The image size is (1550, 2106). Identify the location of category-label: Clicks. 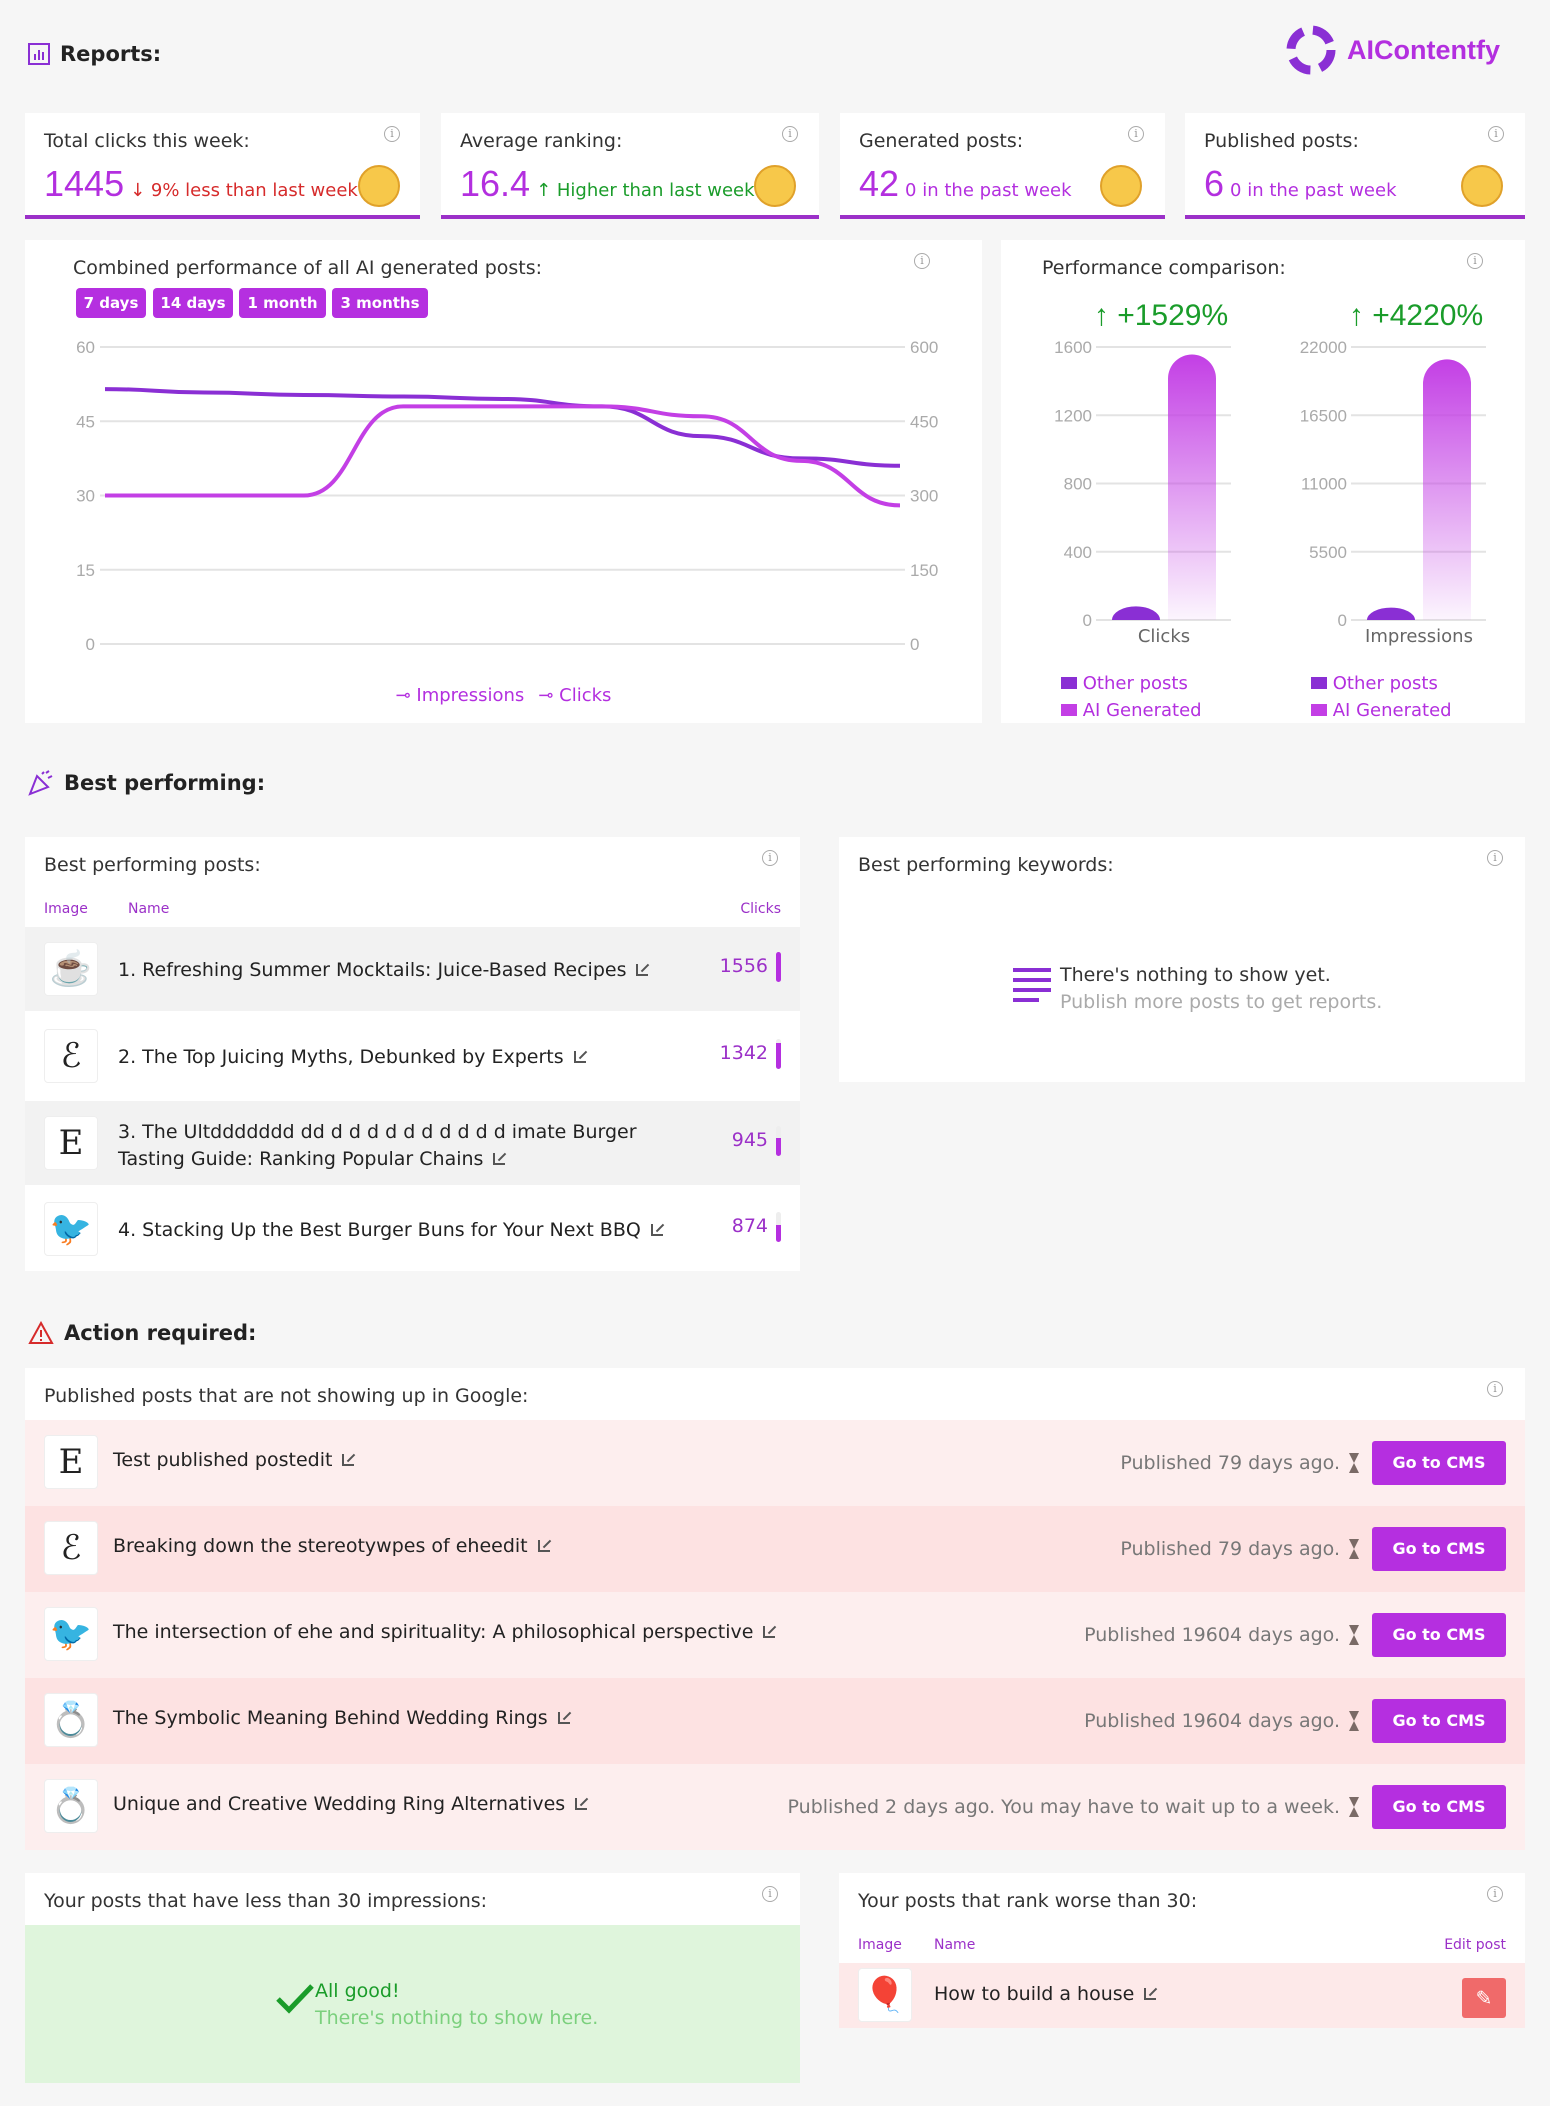
(1164, 636).